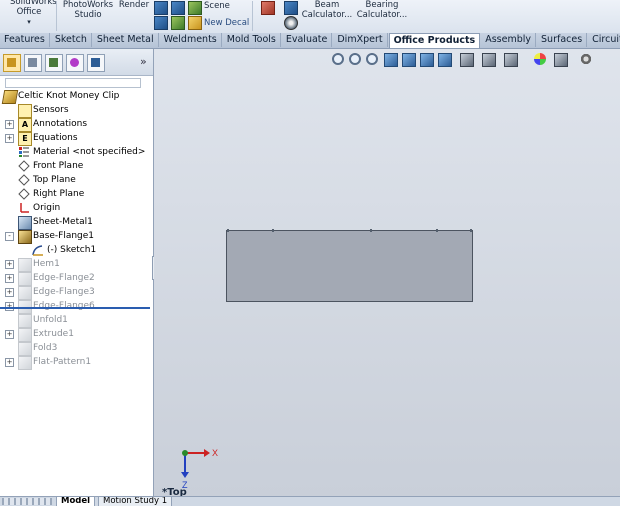 Image resolution: width=620 pixels, height=506 pixels. Describe the element at coordinates (75, 63) in the screenshot. I see `dimxpert-manager-tab` at that location.